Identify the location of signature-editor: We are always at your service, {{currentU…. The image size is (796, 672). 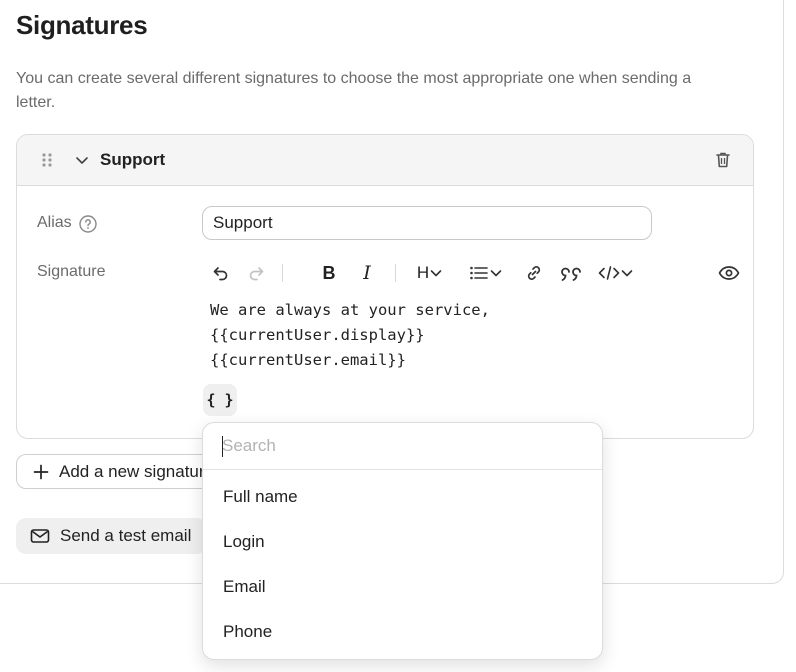
(350, 335).